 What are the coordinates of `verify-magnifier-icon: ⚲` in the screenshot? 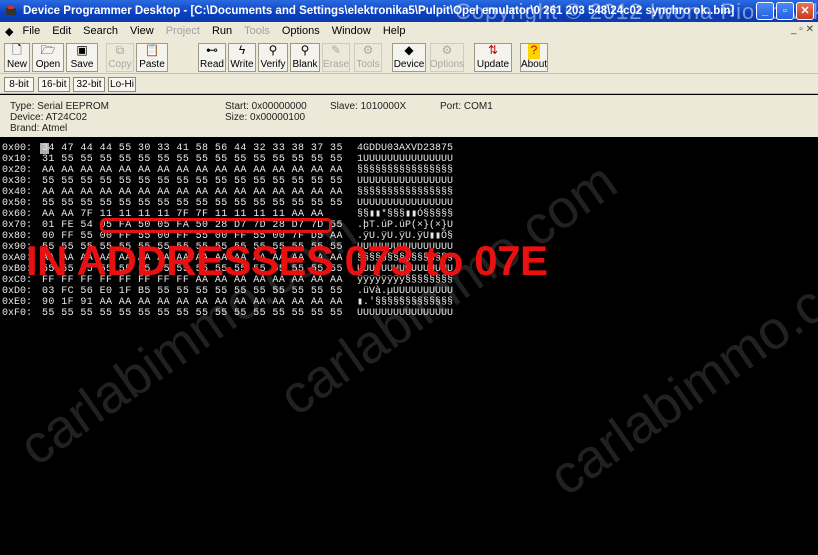 It's located at (273, 50).